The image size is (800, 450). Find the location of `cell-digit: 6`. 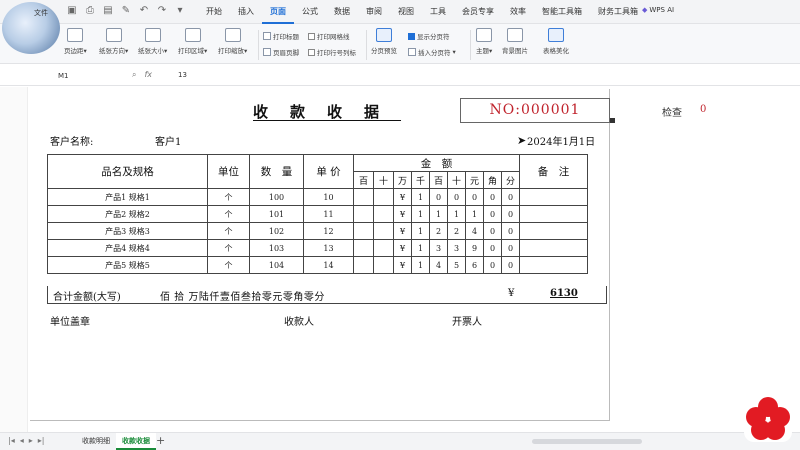

cell-digit: 6 is located at coordinates (474, 265).